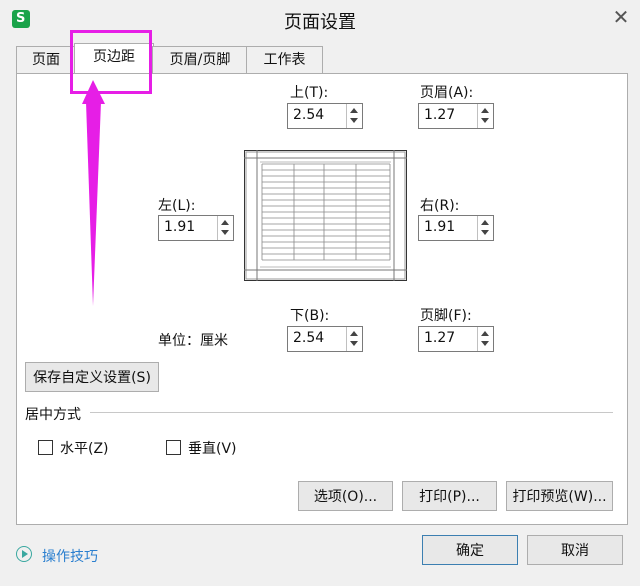 This screenshot has height=586, width=640. What do you see at coordinates (70, 556) in the screenshot?
I see `tips-link: 操作技巧` at bounding box center [70, 556].